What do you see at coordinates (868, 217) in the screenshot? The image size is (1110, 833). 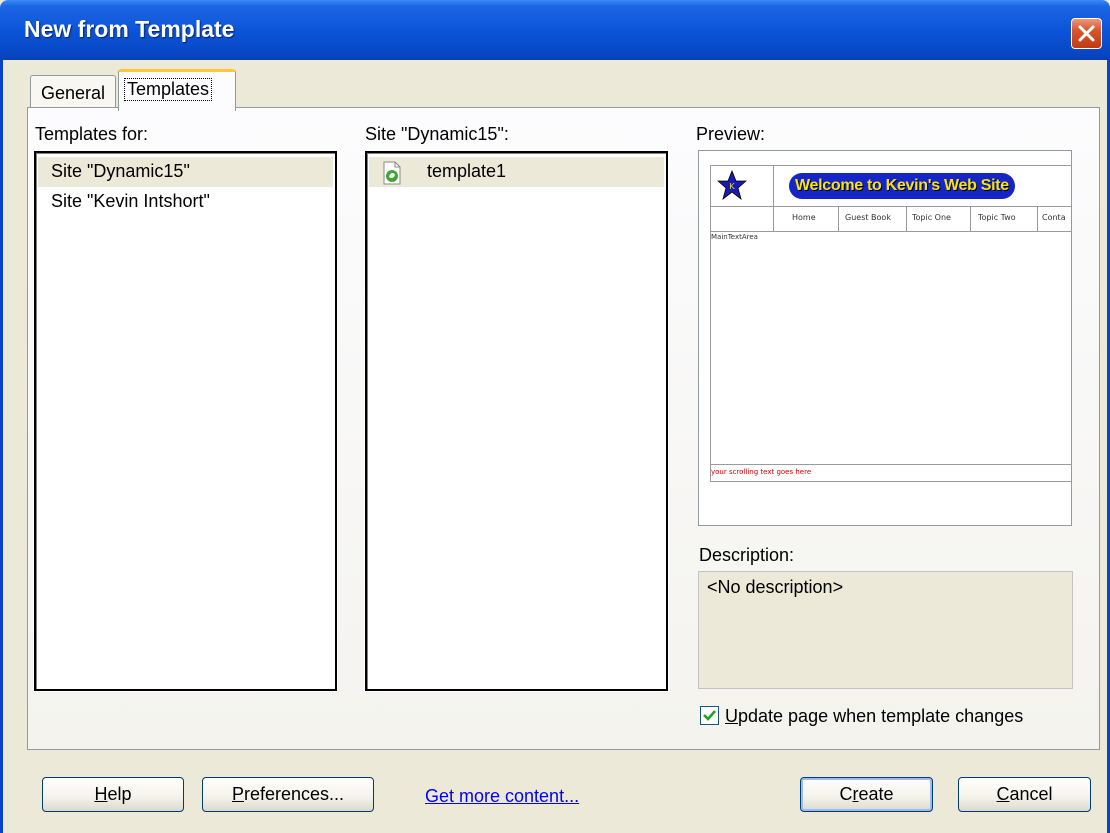 I see `preview-nav-guest-book: Guest Book` at bounding box center [868, 217].